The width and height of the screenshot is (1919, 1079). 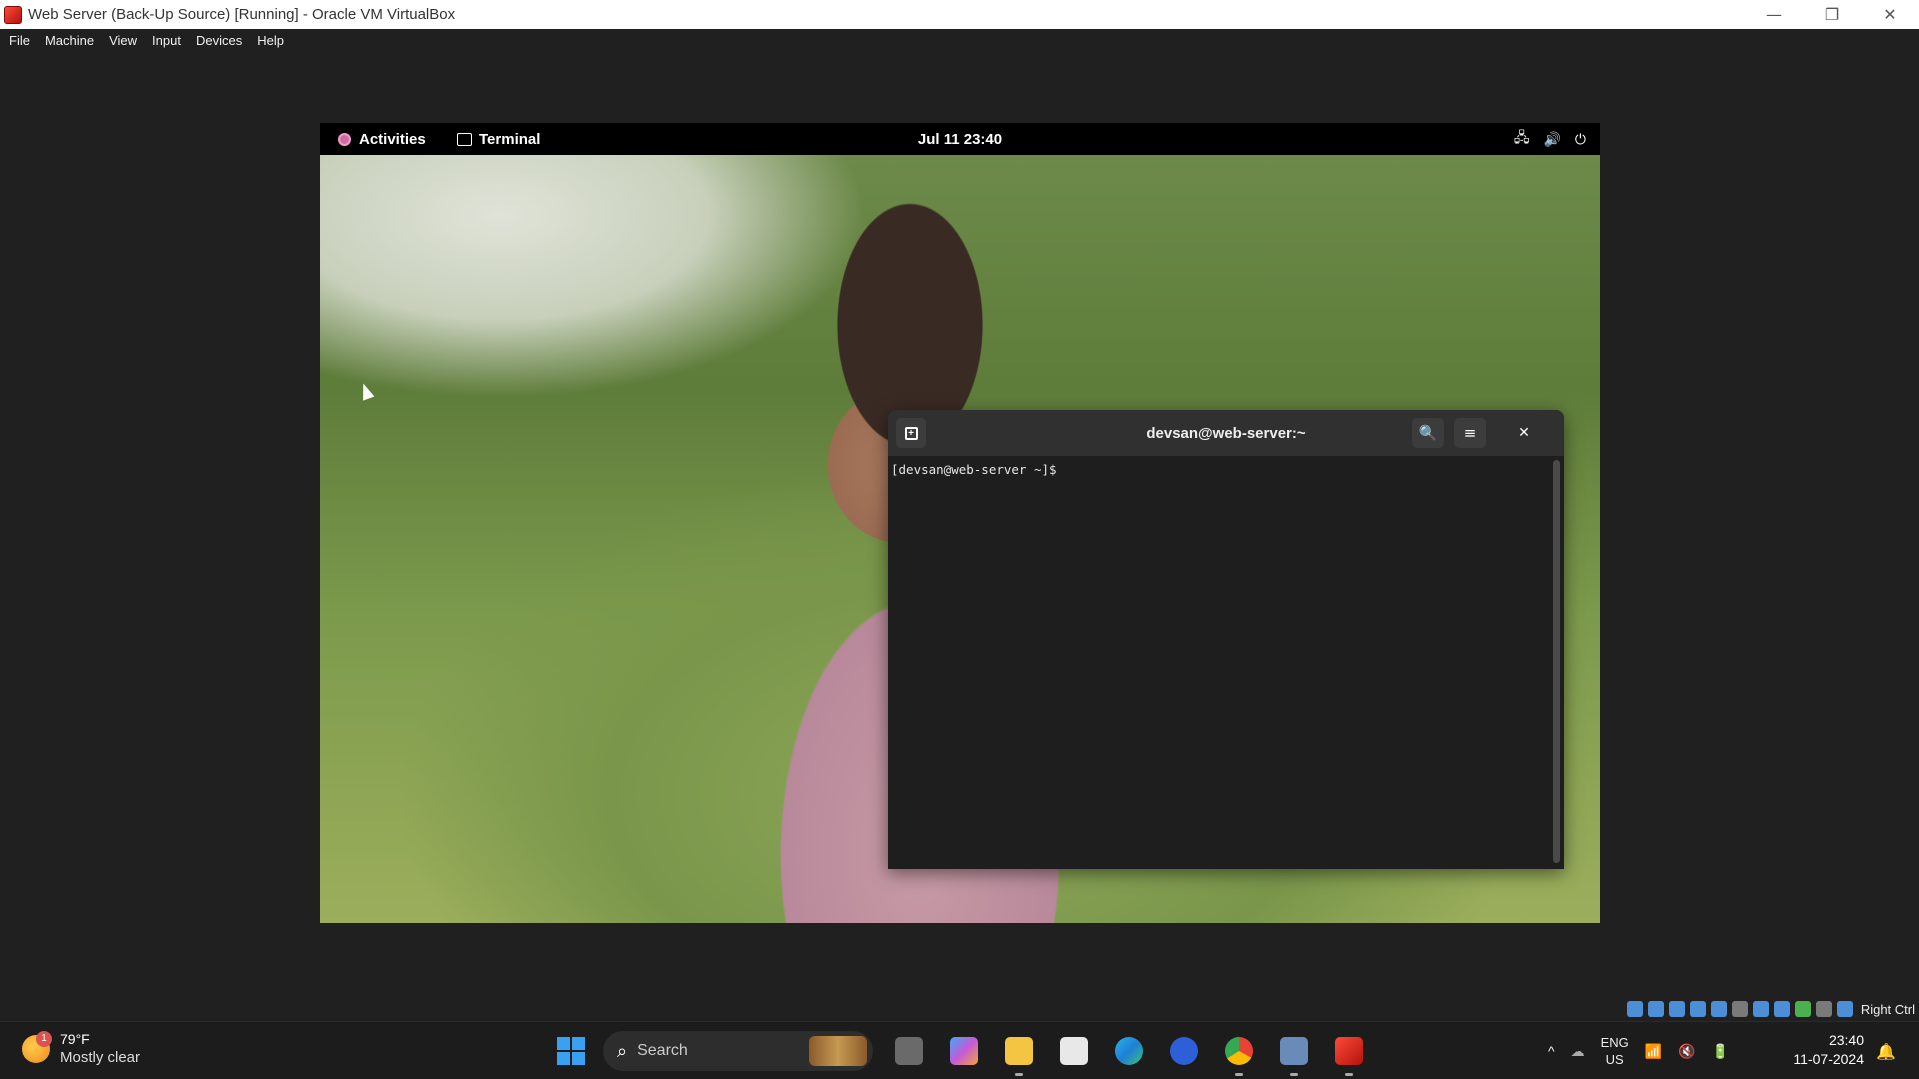 What do you see at coordinates (69, 40) in the screenshot?
I see `menu-machine: Machine` at bounding box center [69, 40].